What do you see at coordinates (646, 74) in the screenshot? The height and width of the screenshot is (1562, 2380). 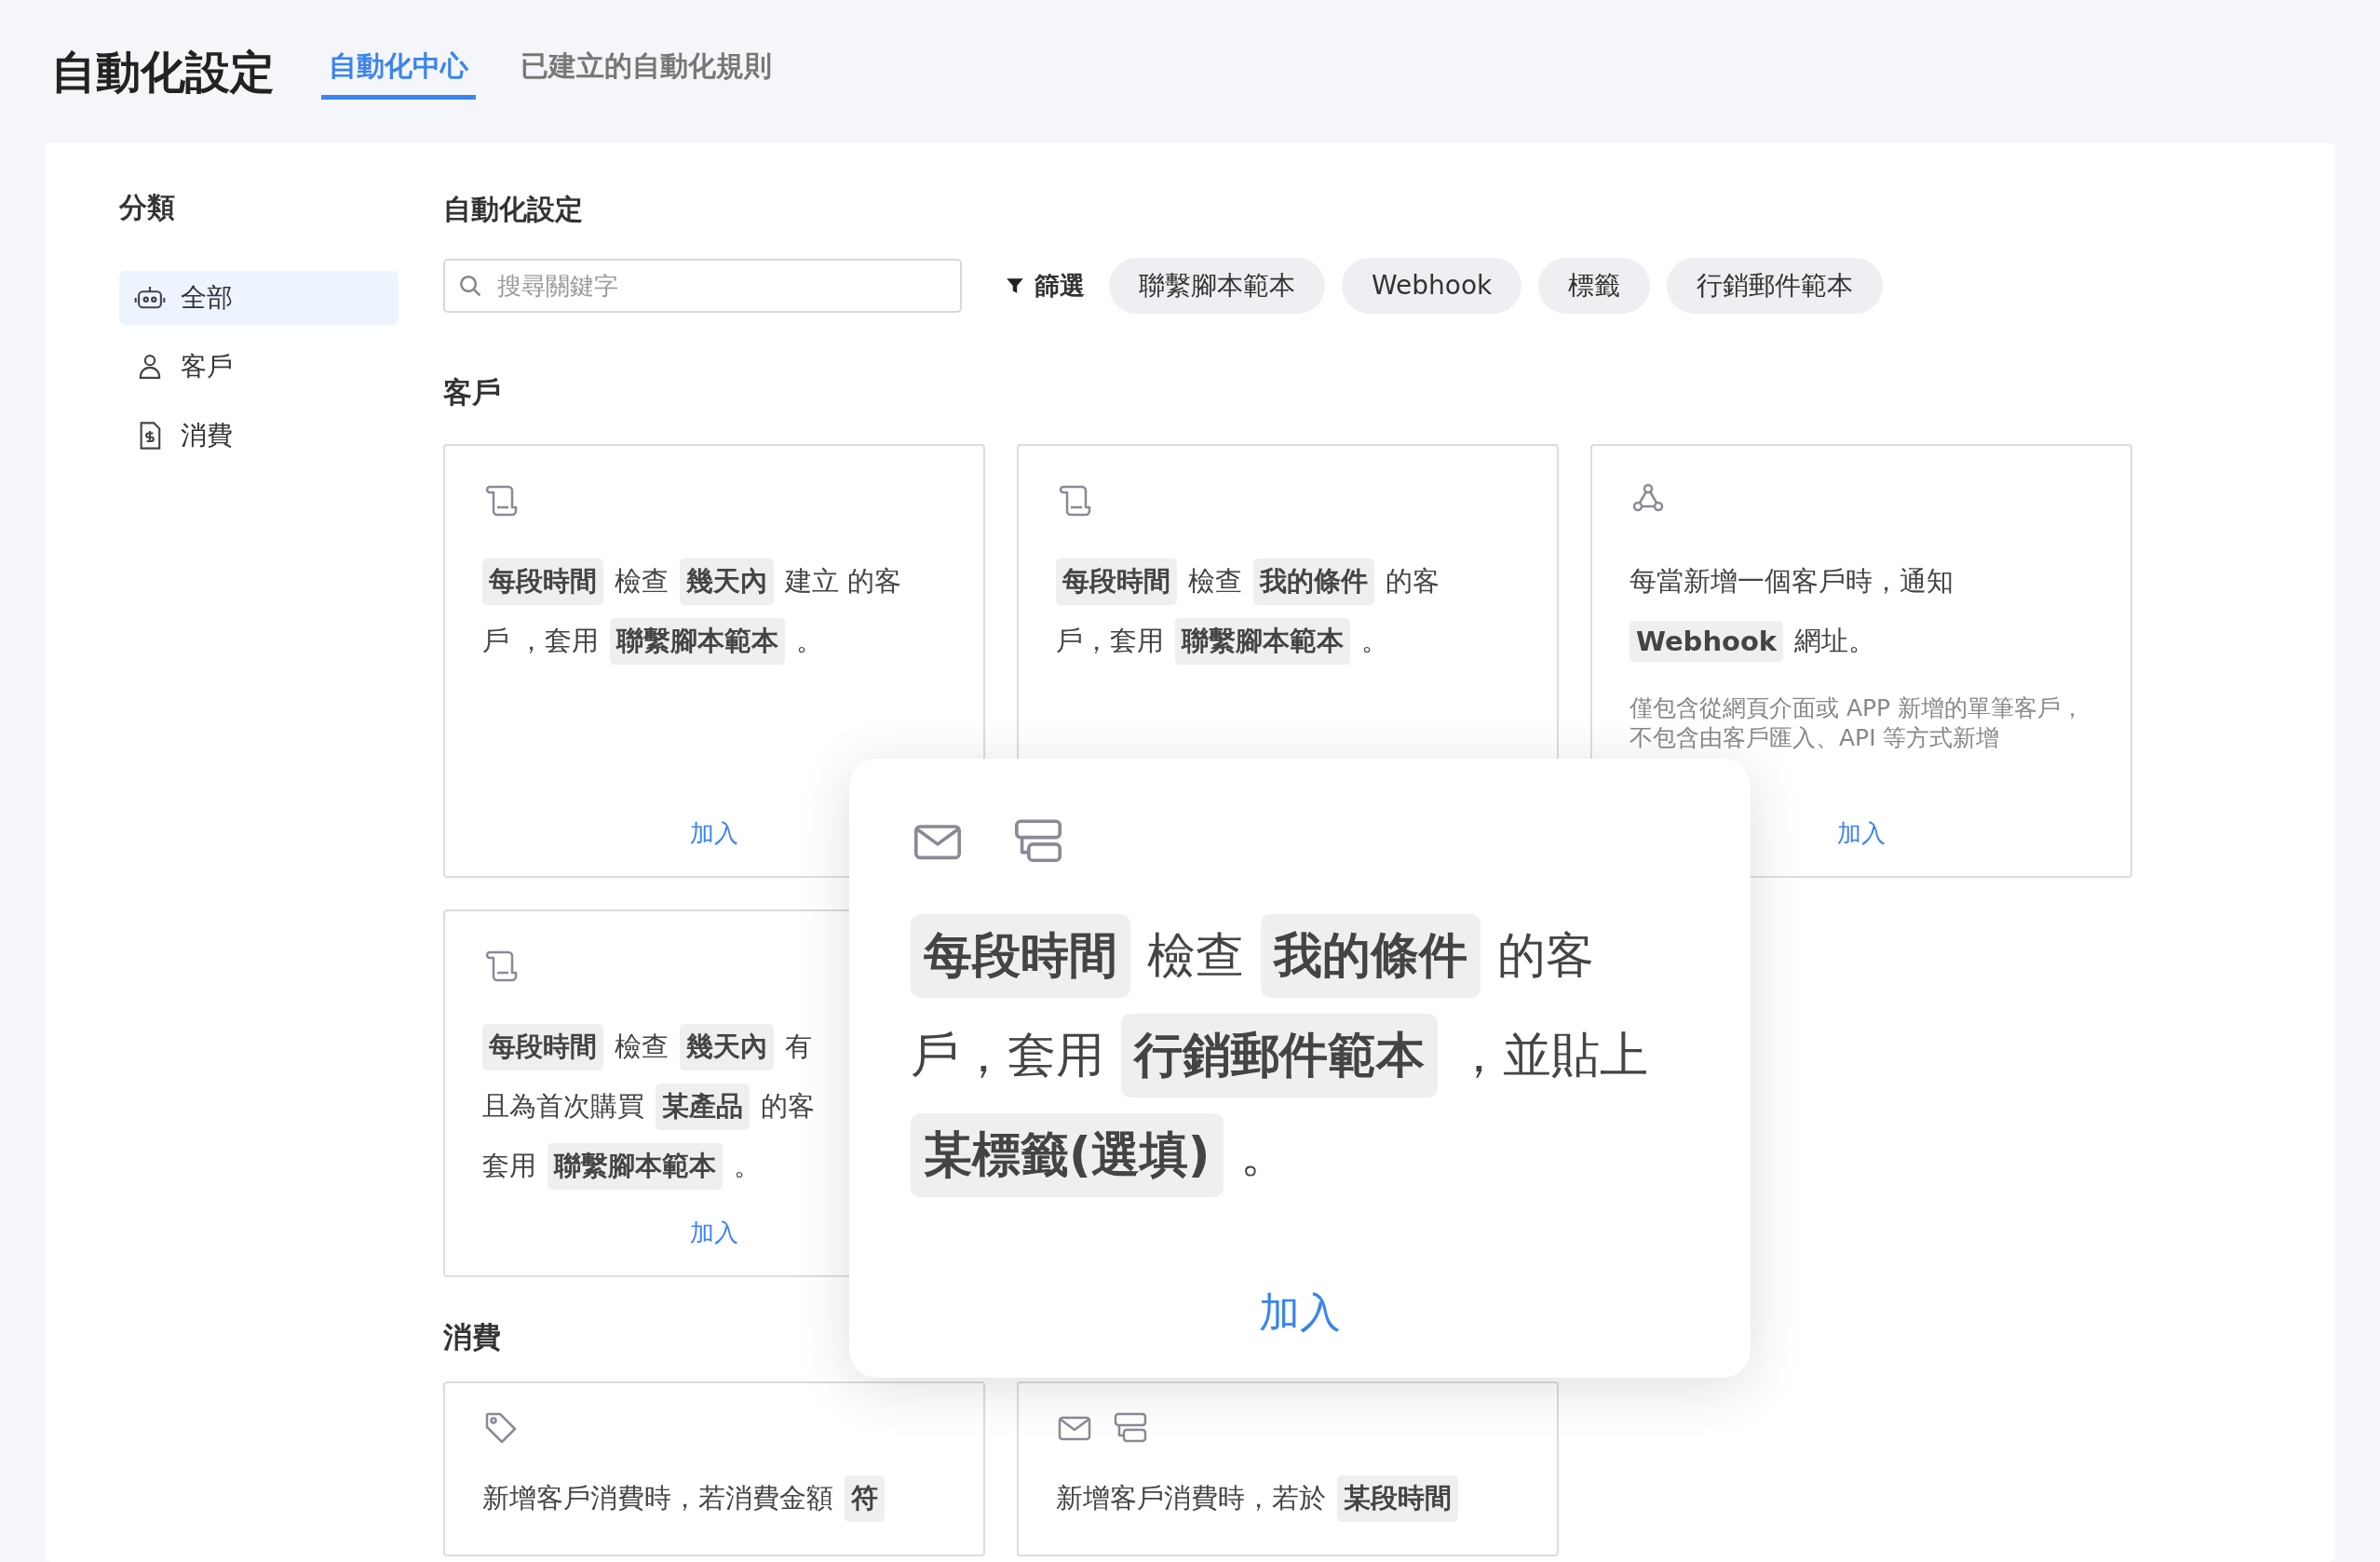 I see `tab: 已建立的自動化規則` at bounding box center [646, 74].